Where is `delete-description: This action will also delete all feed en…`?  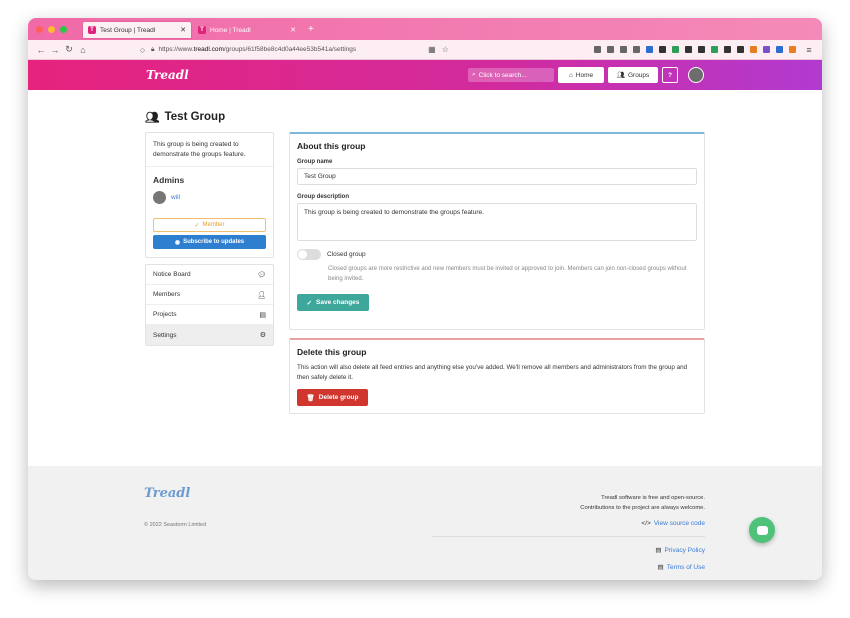 delete-description: This action will also delete all feed en… is located at coordinates (492, 372).